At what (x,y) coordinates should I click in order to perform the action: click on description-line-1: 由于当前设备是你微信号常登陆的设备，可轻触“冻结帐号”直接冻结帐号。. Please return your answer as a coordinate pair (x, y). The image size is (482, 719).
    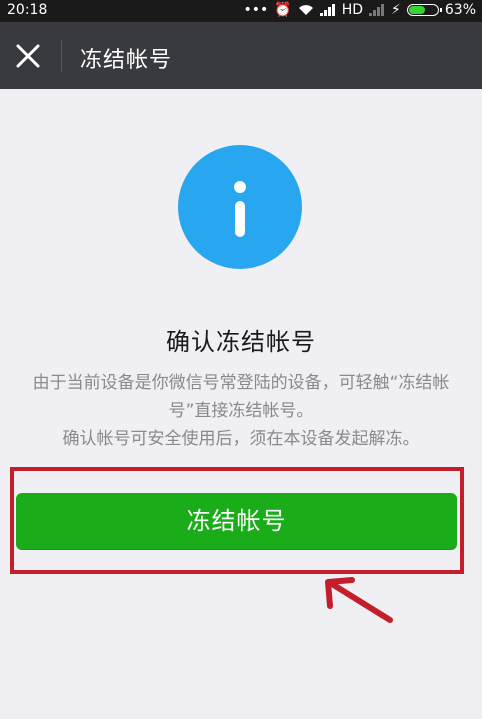
    Looking at the image, I should click on (241, 397).